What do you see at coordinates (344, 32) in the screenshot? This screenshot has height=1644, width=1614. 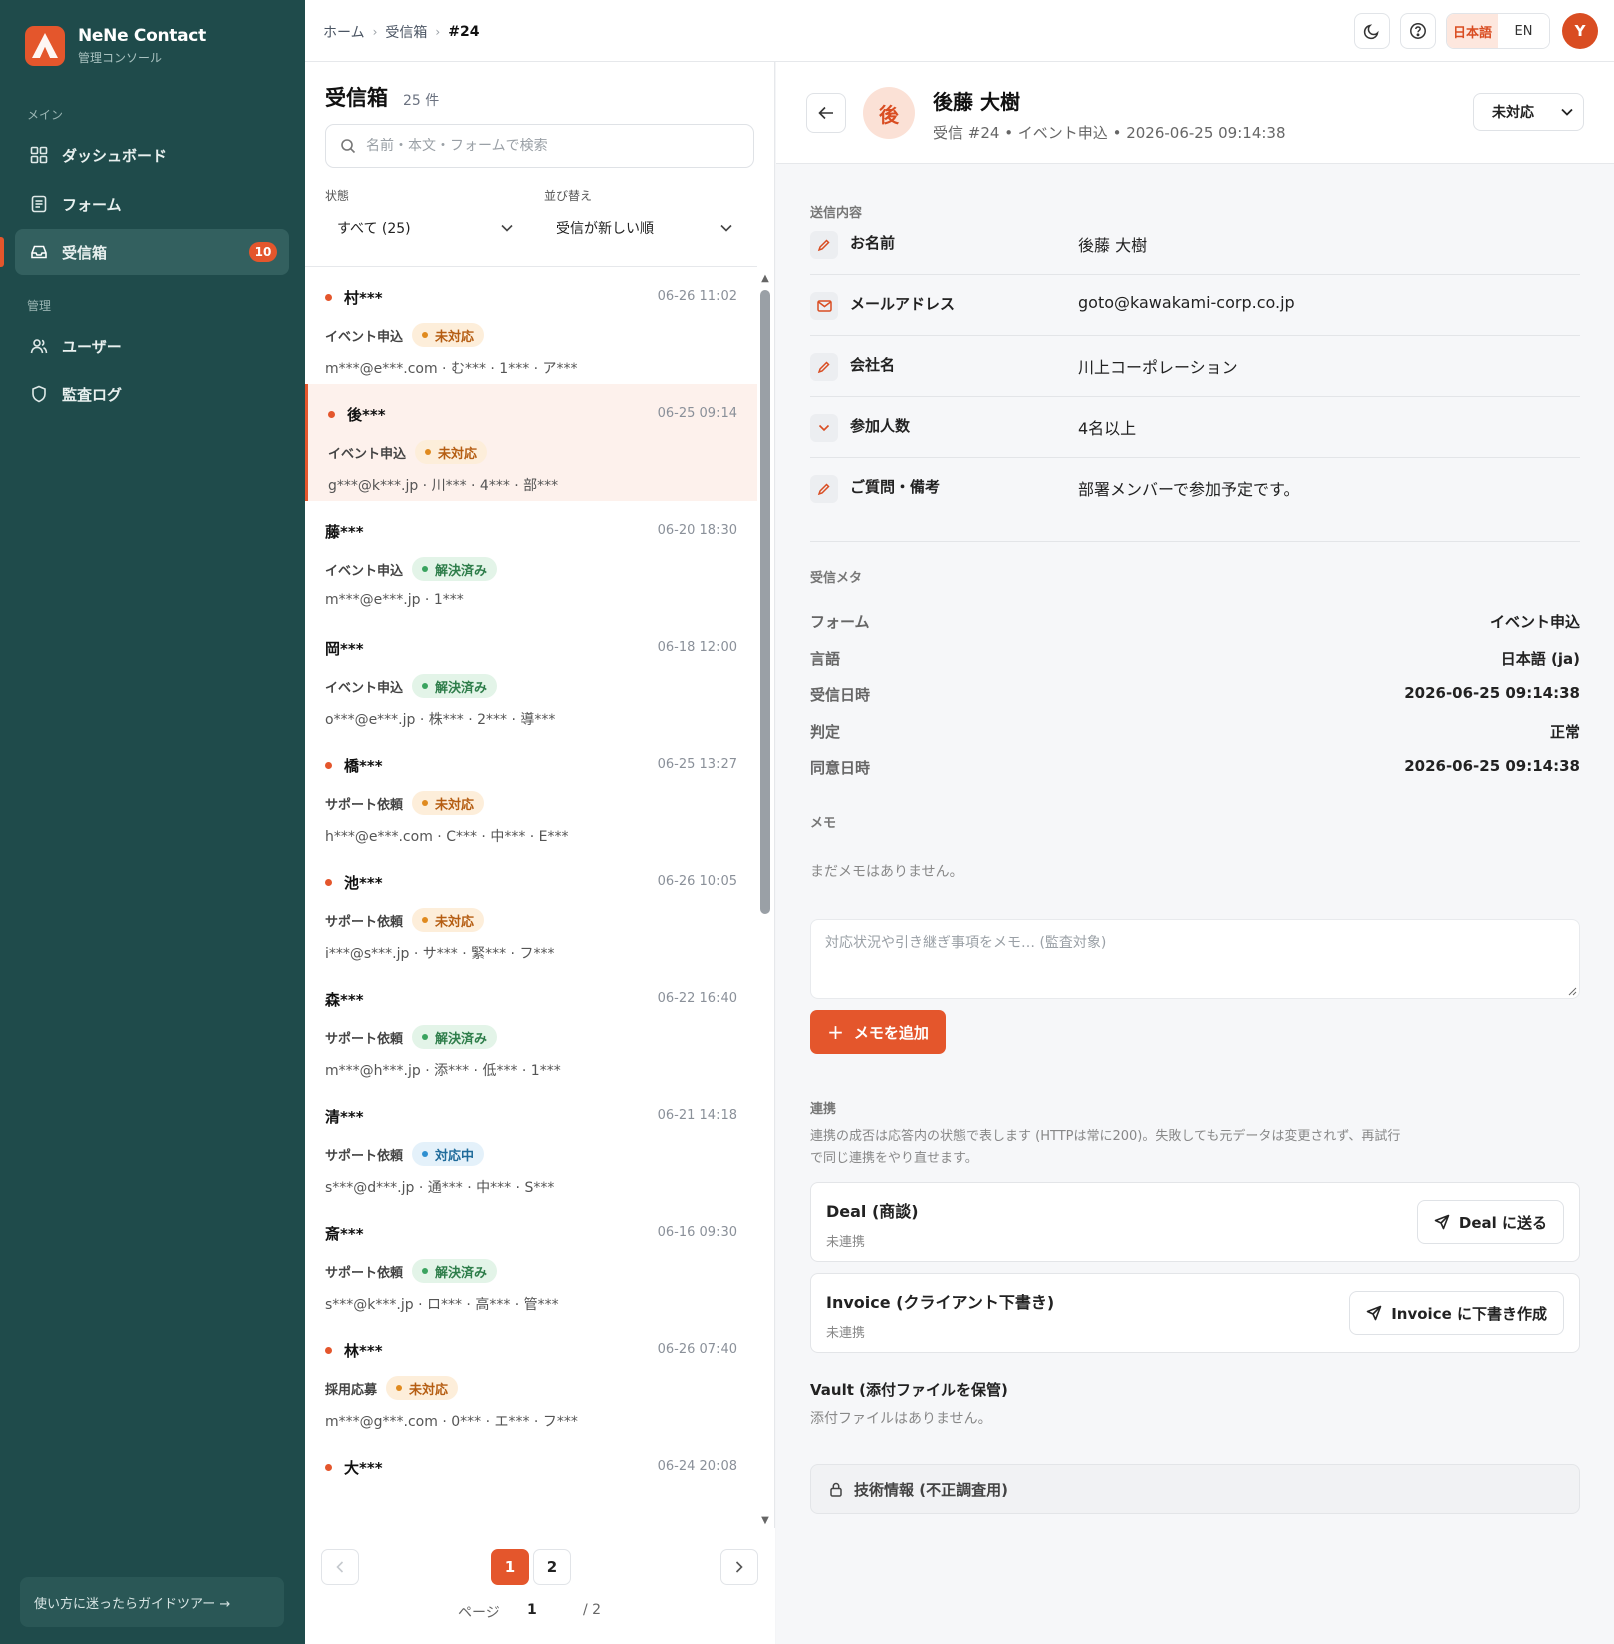 I see `breadcrumb-home: ホーム` at bounding box center [344, 32].